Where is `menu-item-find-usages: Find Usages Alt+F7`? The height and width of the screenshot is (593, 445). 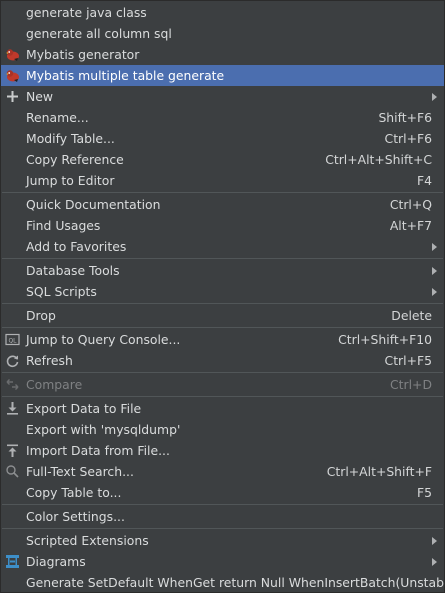
menu-item-find-usages: Find Usages Alt+F7 is located at coordinates (222, 225).